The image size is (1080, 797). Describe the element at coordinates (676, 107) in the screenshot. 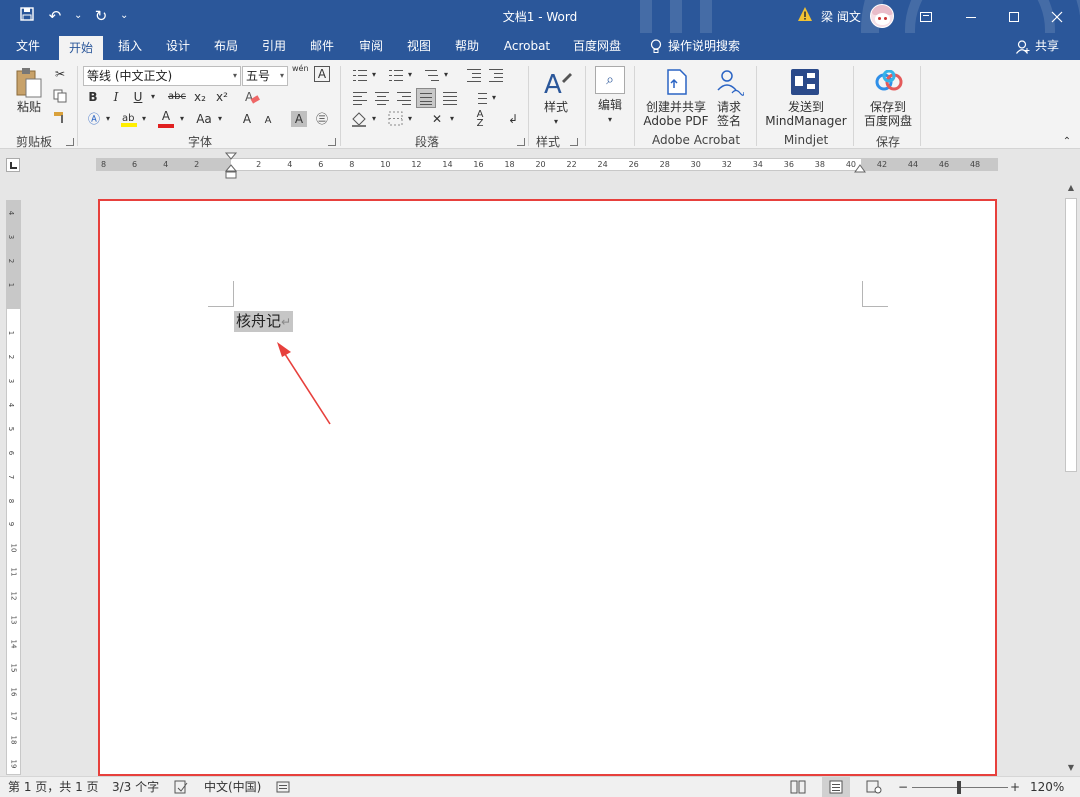

I see `create-pdf-line1: 创建并共享` at that location.